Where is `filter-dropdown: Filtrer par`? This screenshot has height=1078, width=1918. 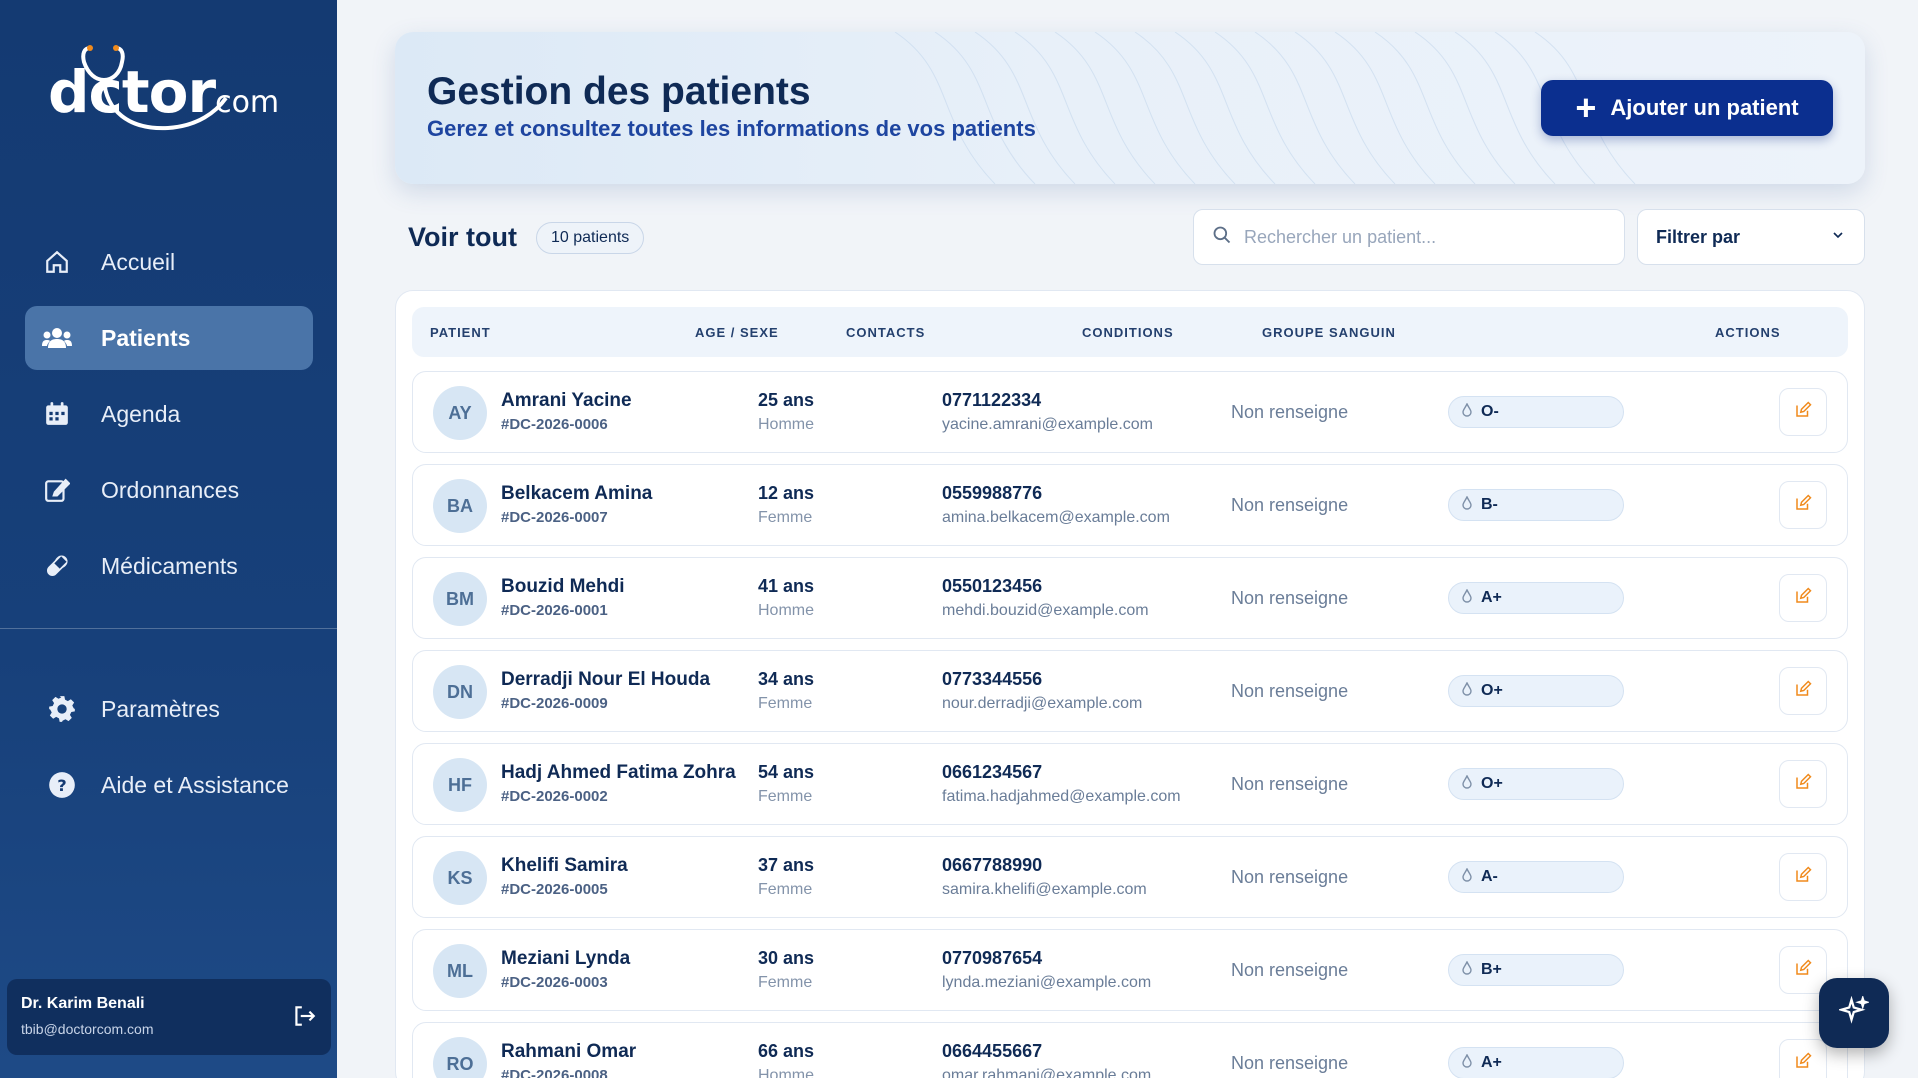 filter-dropdown: Filtrer par is located at coordinates (1751, 237).